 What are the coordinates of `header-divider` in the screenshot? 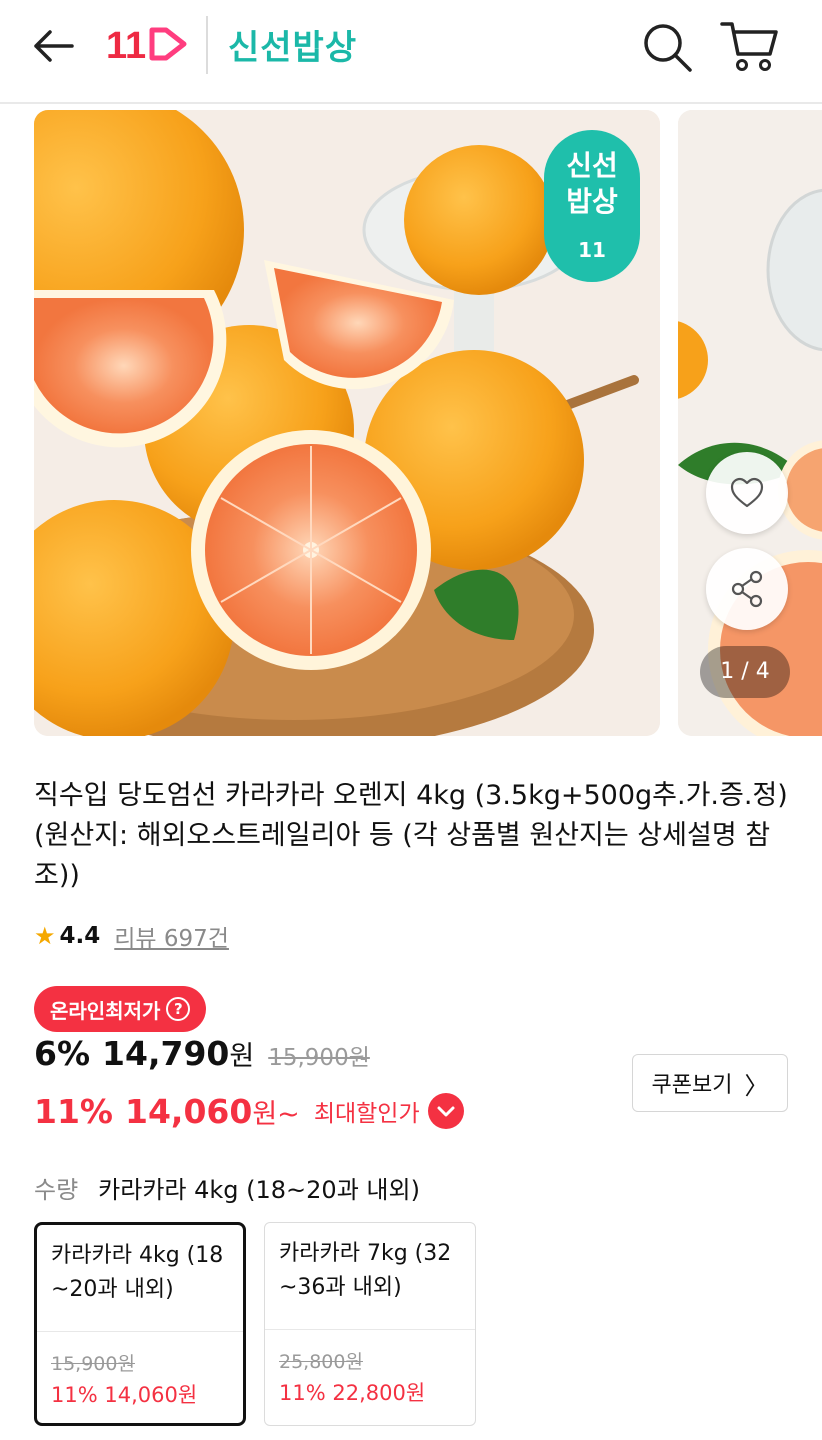 It's located at (207, 45).